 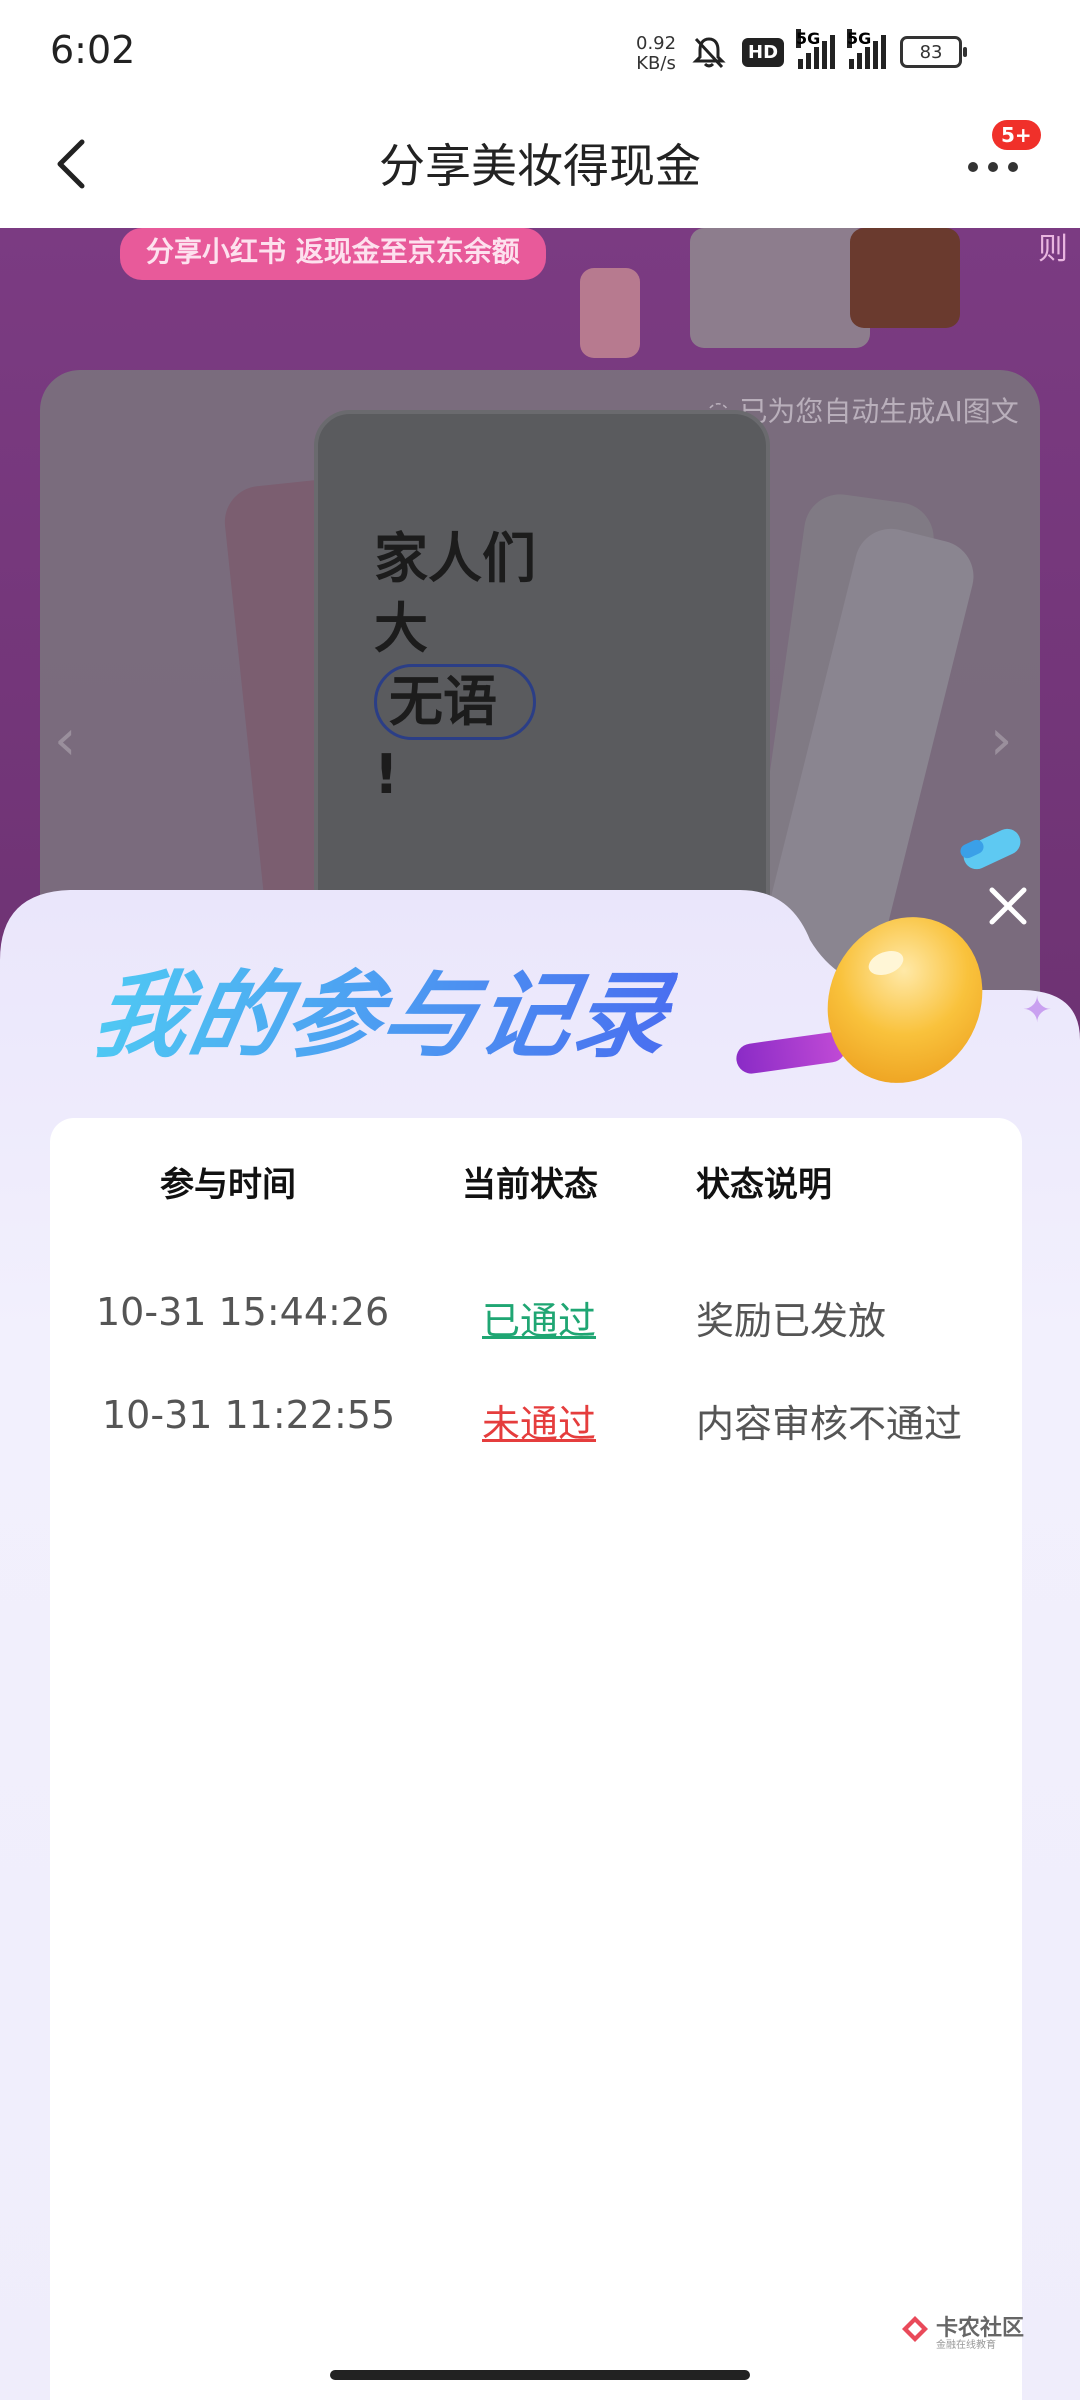 What do you see at coordinates (539, 1420) in the screenshot?
I see `row-status-fail: 未通过` at bounding box center [539, 1420].